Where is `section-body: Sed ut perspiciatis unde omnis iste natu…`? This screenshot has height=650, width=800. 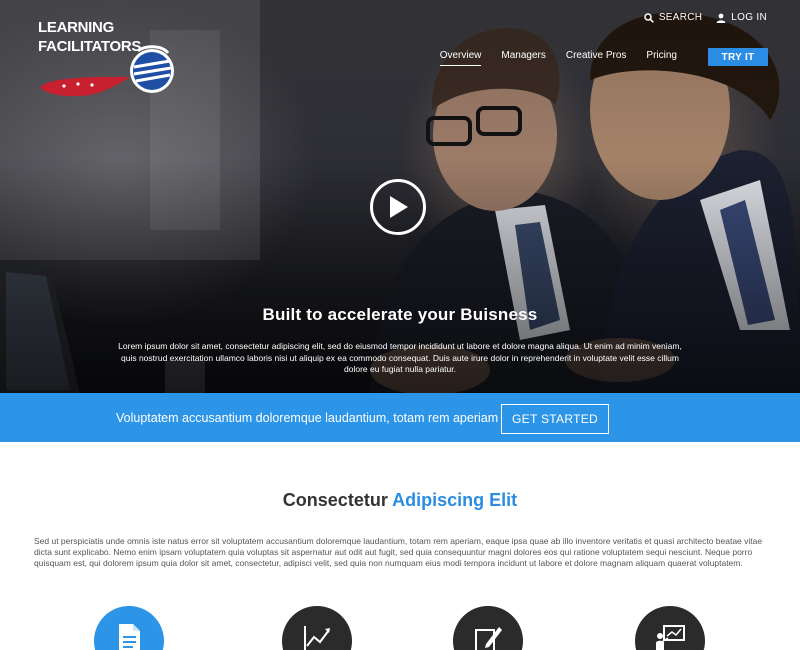
section-body: Sed ut perspiciatis unde omnis iste natu… is located at coordinates (398, 552).